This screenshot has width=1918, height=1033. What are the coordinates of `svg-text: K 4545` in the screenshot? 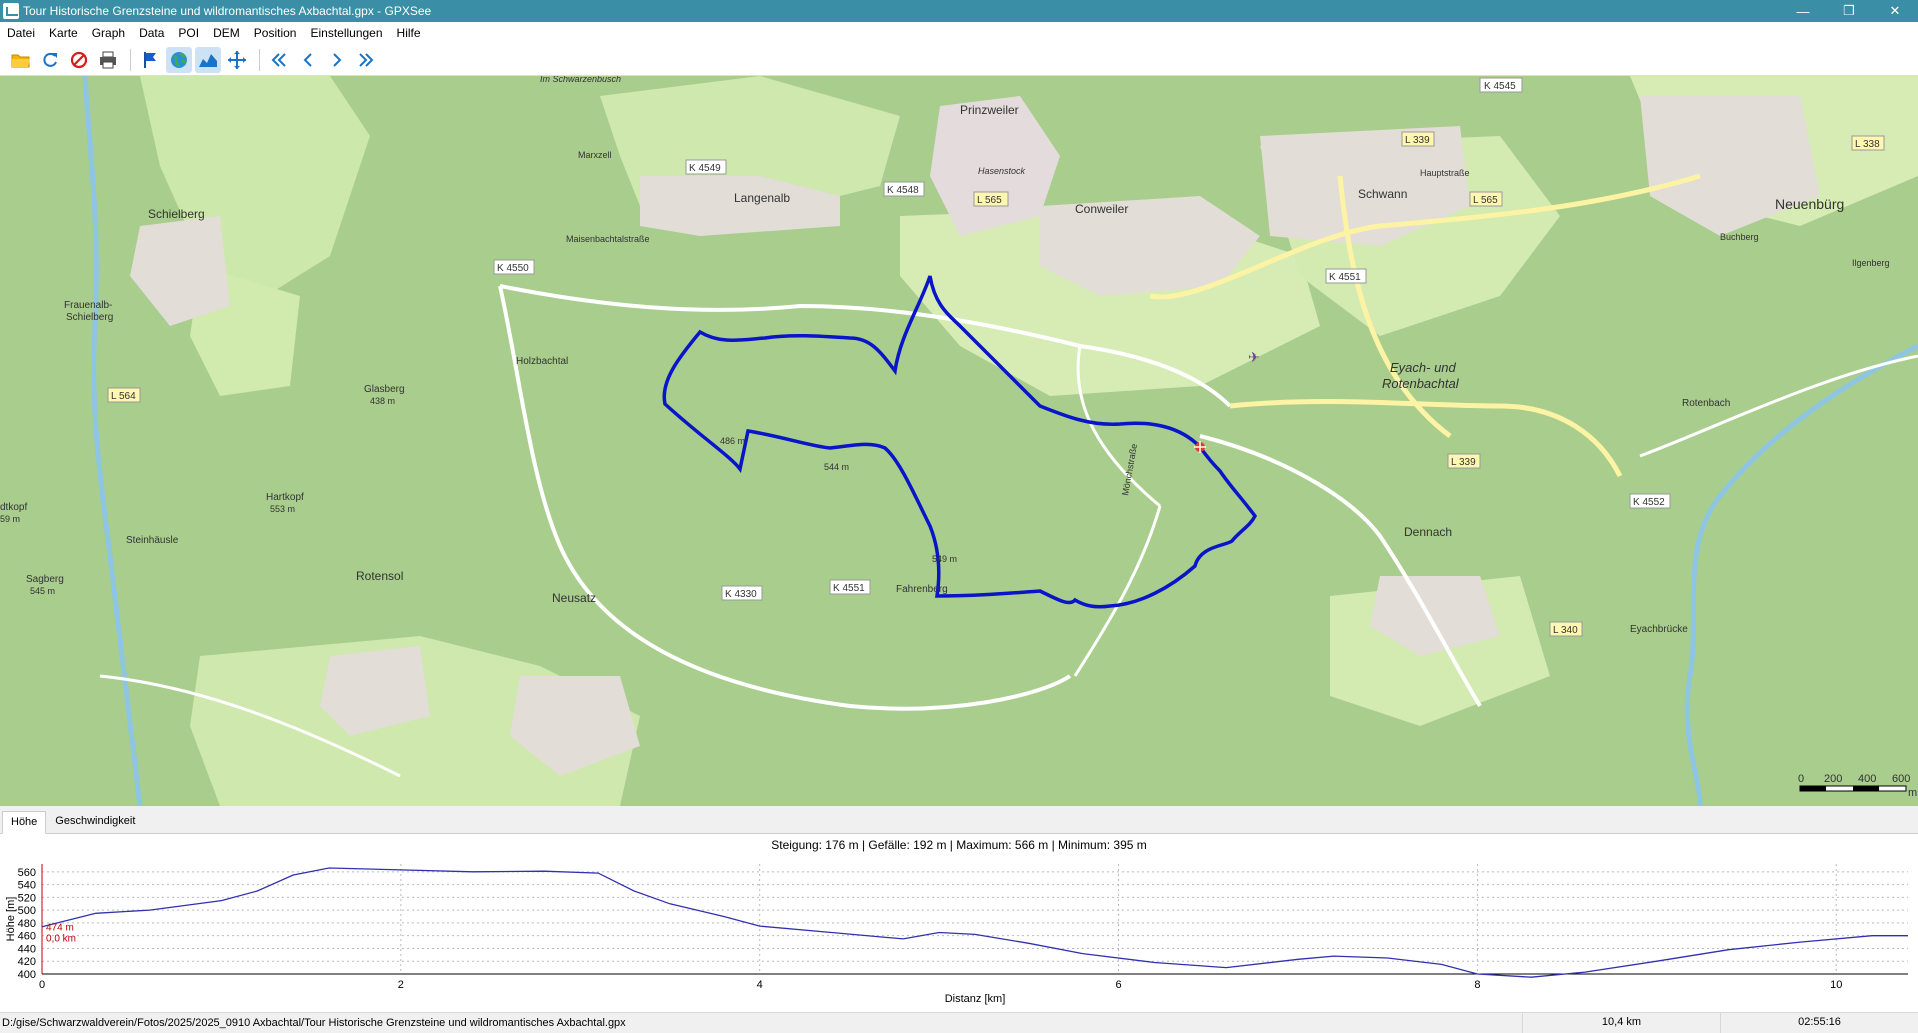 It's located at (1500, 86).